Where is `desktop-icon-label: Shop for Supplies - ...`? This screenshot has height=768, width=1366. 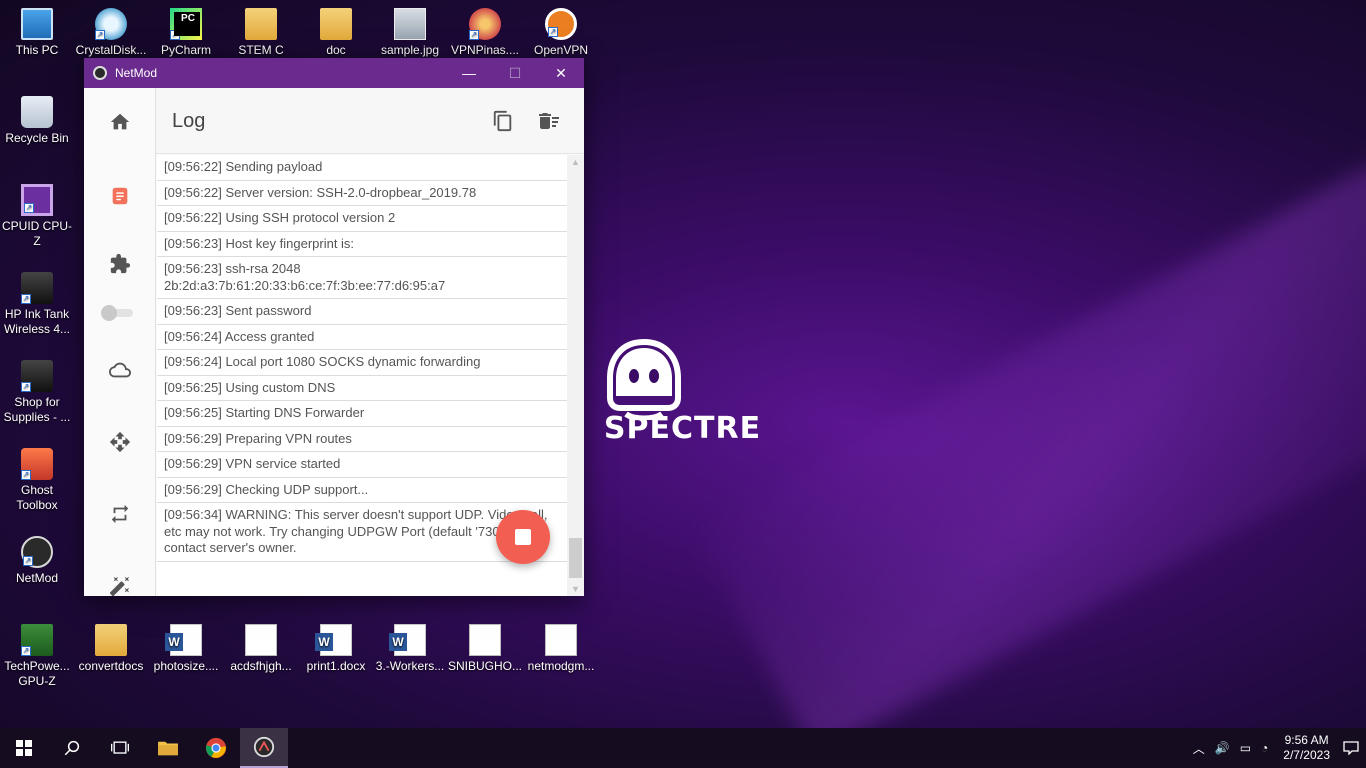 desktop-icon-label: Shop for Supplies - ... is located at coordinates (37, 409).